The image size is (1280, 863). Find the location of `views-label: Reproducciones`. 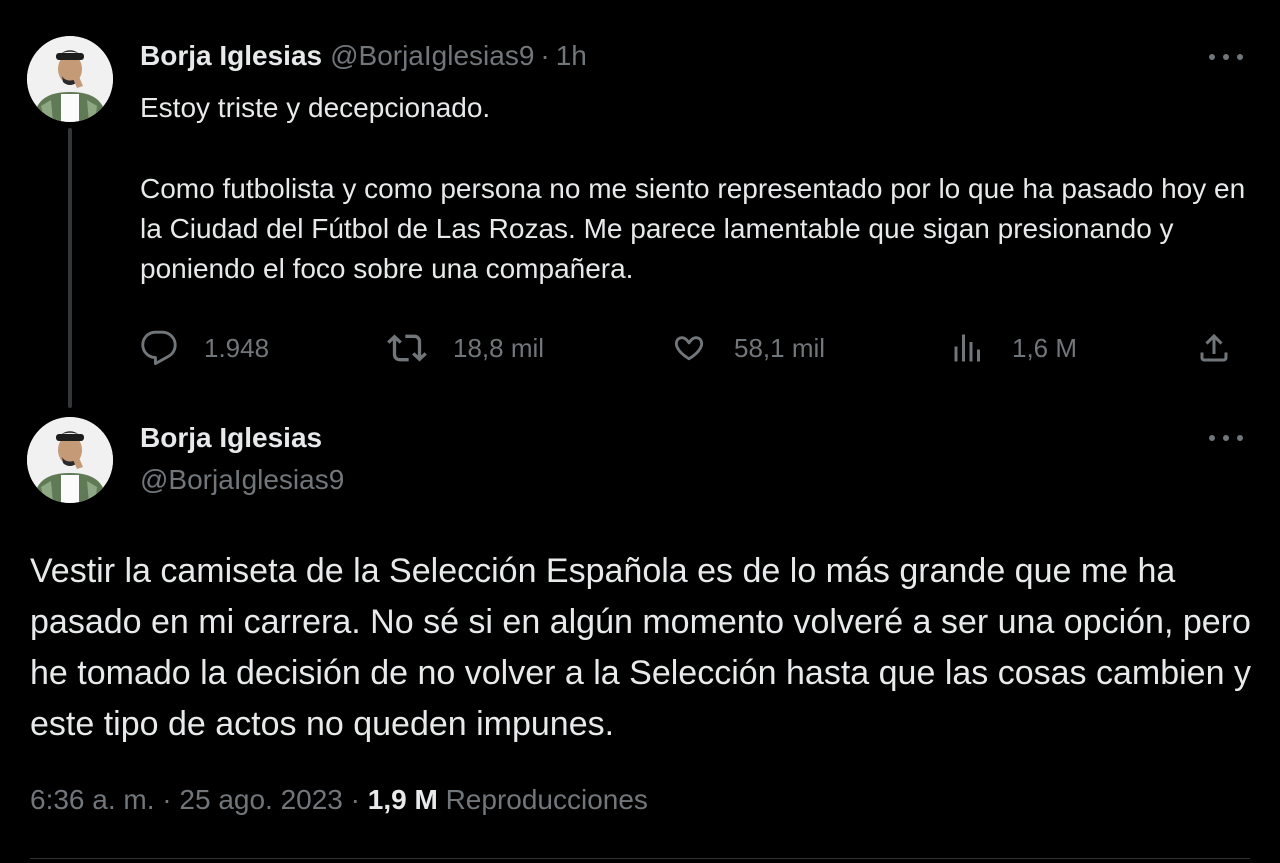

views-label: Reproducciones is located at coordinates (546, 799).